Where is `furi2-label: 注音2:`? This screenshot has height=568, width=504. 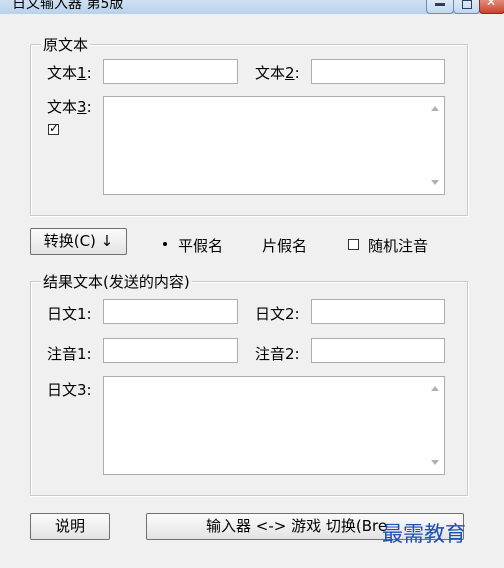
furi2-label: 注音2: is located at coordinates (277, 354).